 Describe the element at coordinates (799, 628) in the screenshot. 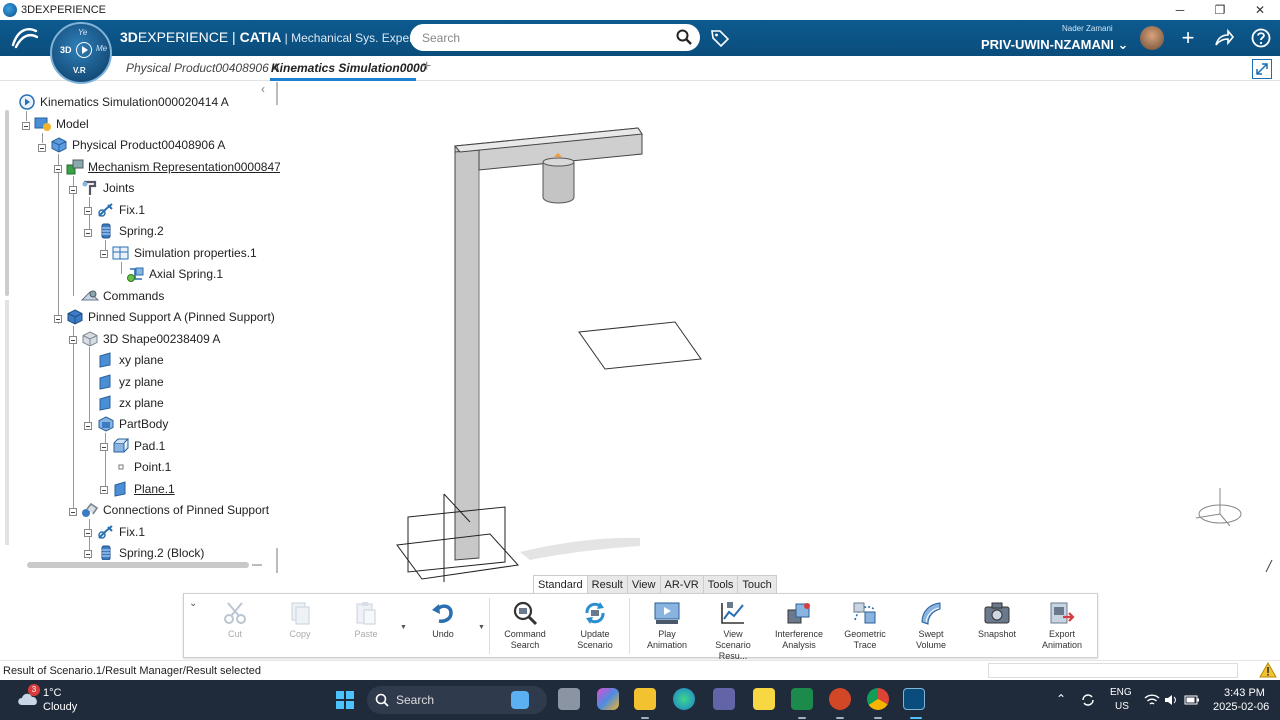

I see `interference-analysis-button: Interference Analysis` at that location.